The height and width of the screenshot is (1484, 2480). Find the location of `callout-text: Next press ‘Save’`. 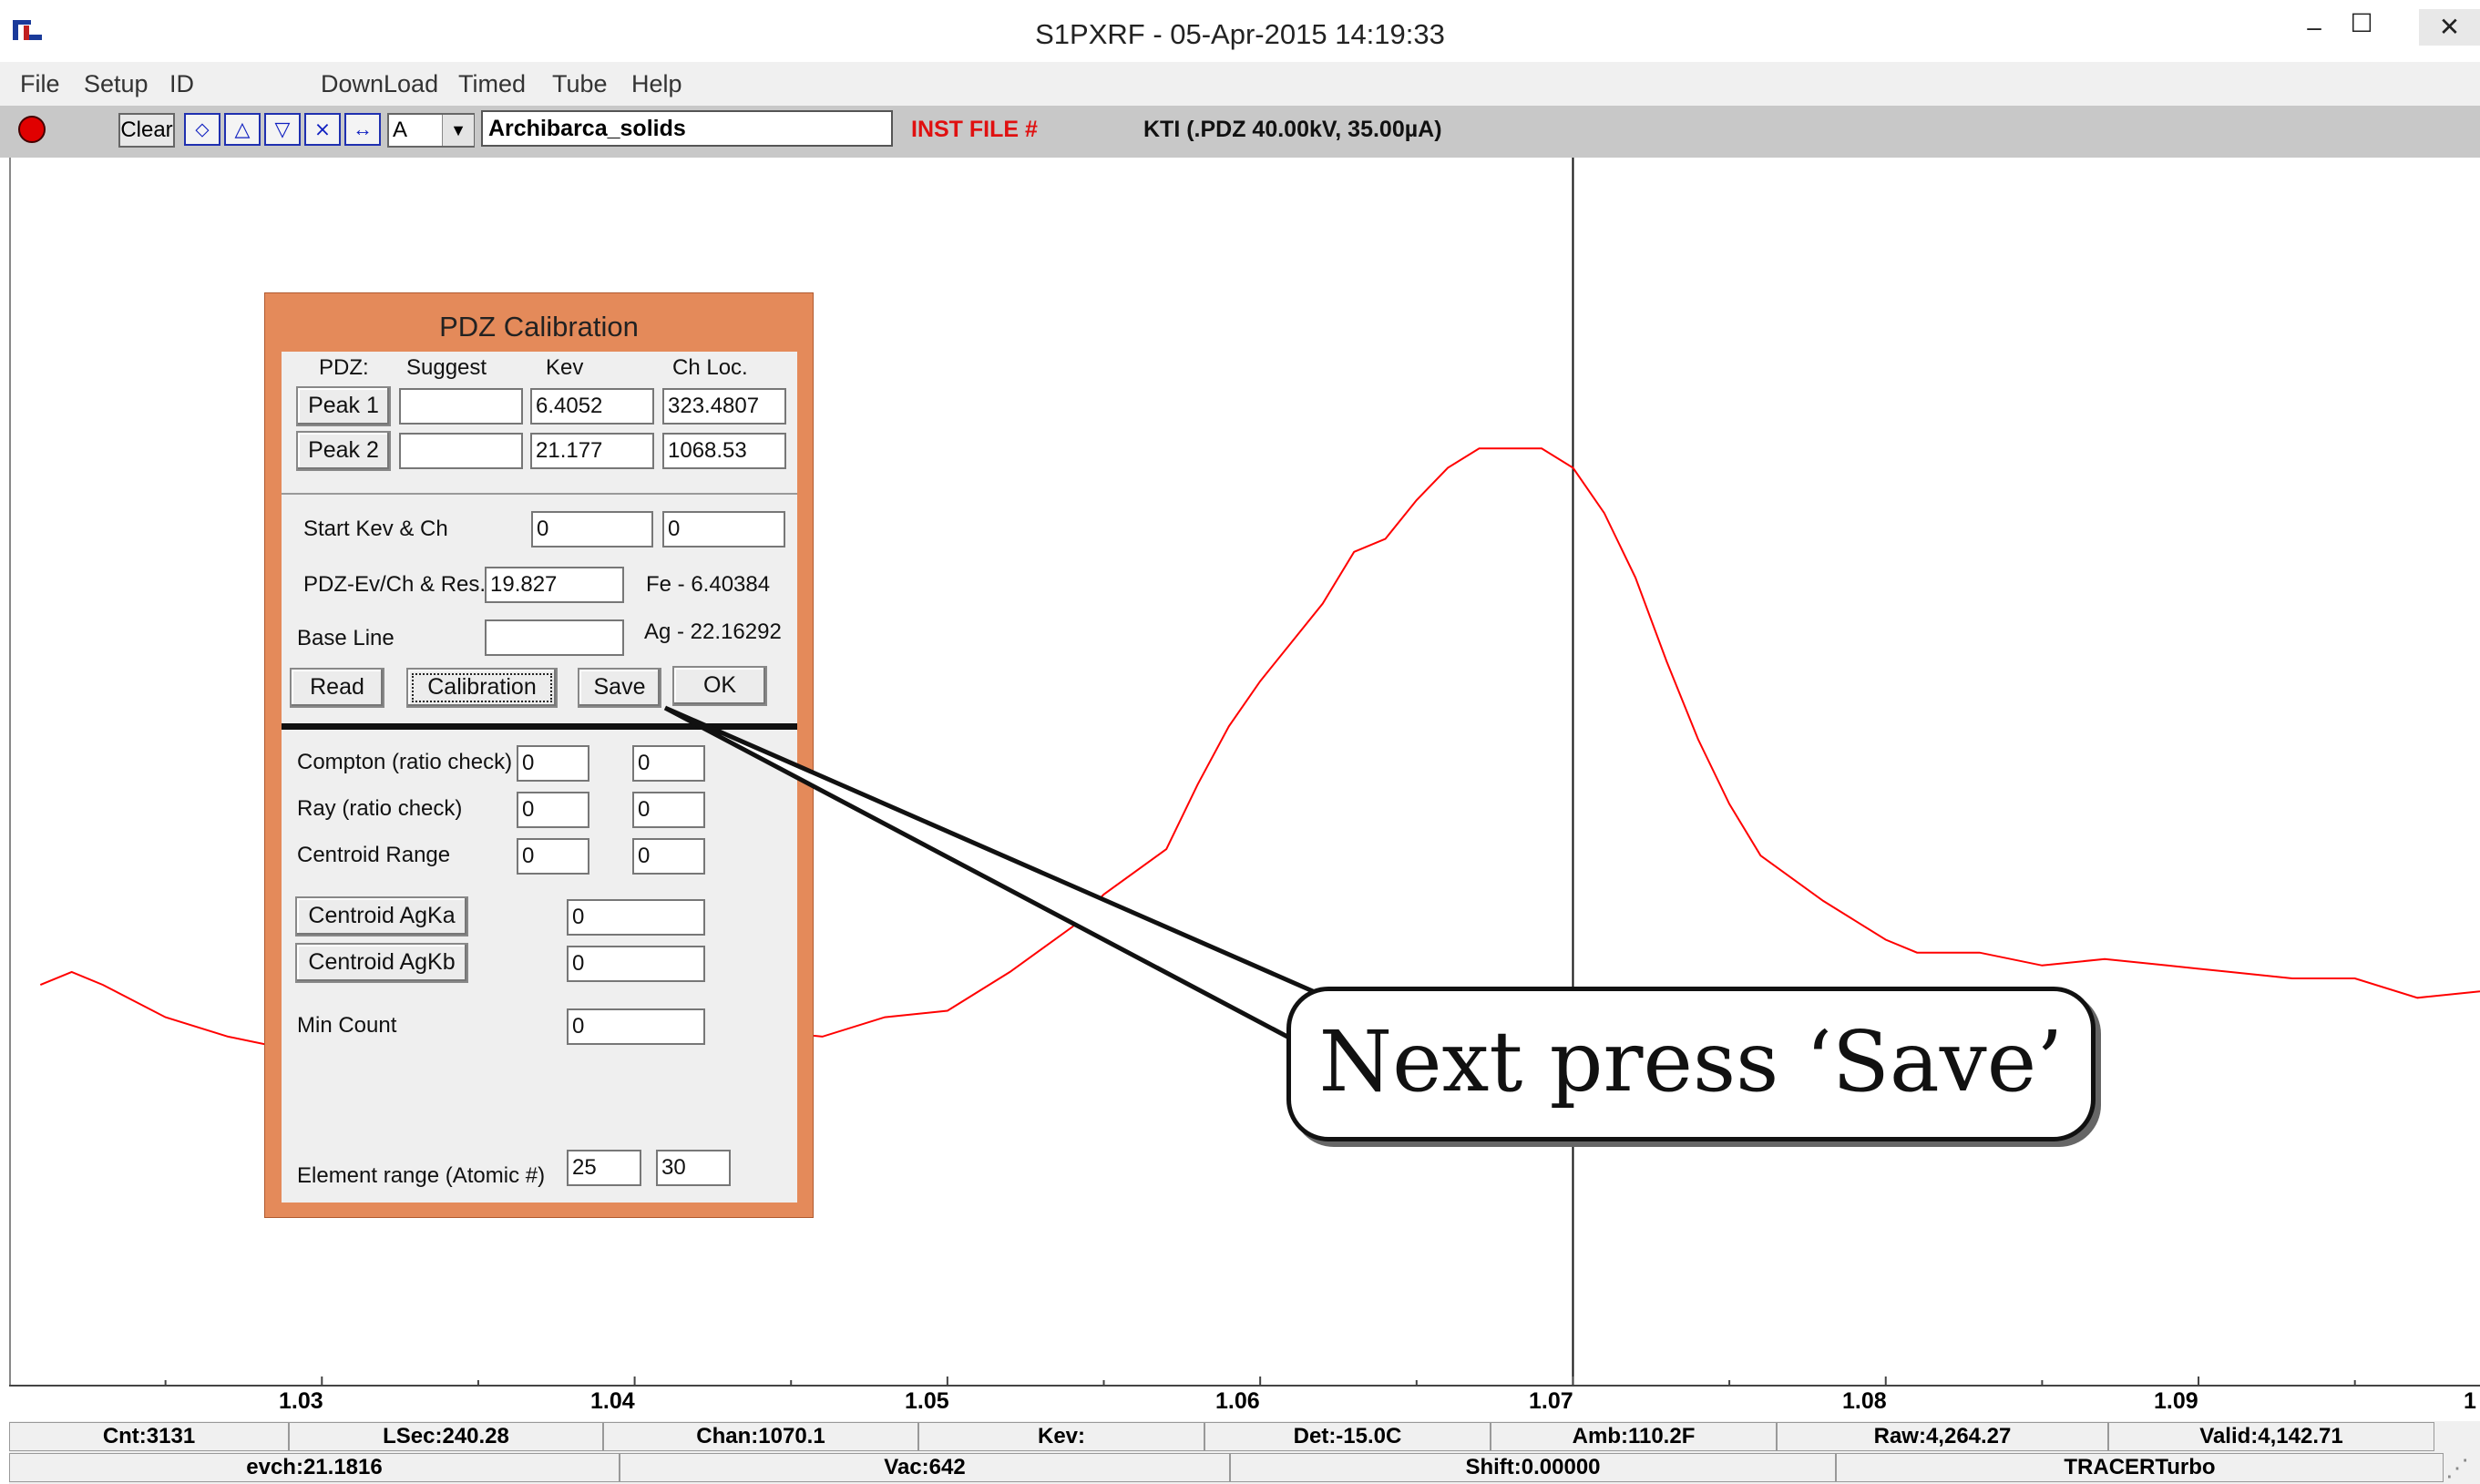

callout-text: Next press ‘Save’ is located at coordinates (1691, 1061).